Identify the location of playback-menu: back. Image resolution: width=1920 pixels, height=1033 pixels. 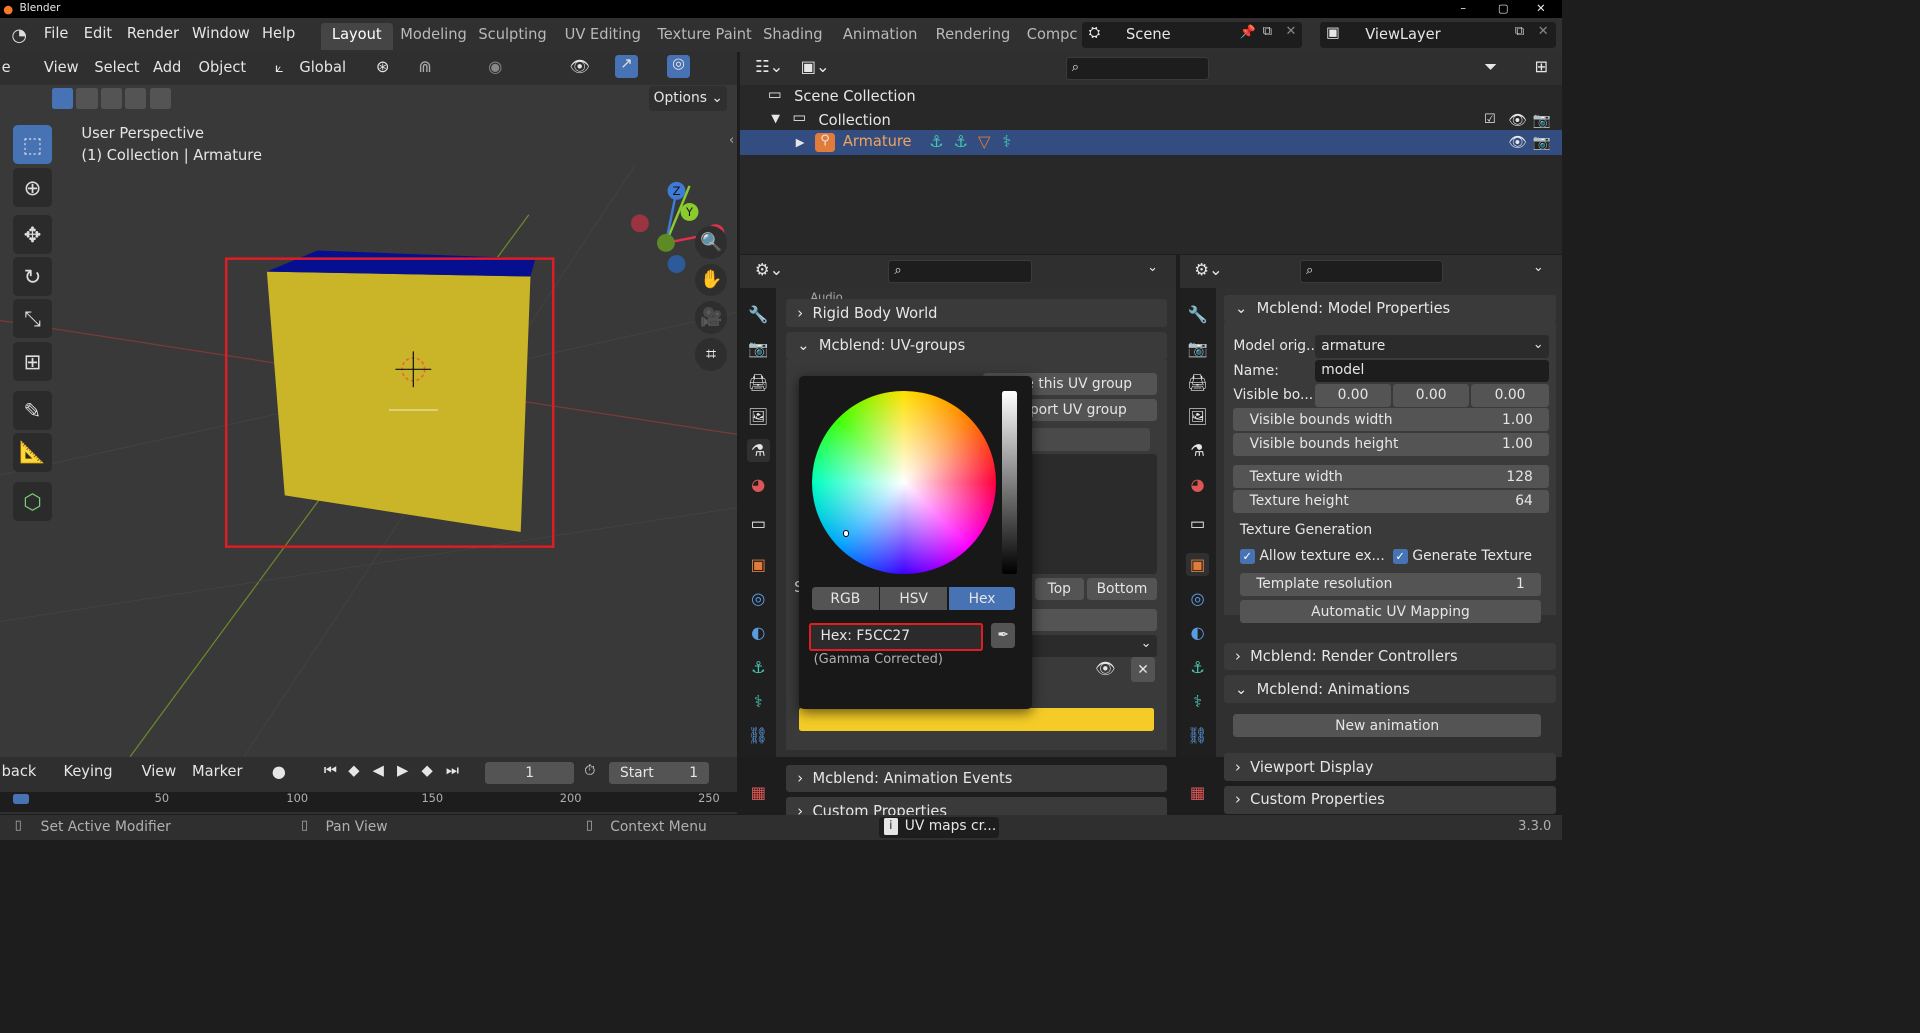
(19, 771).